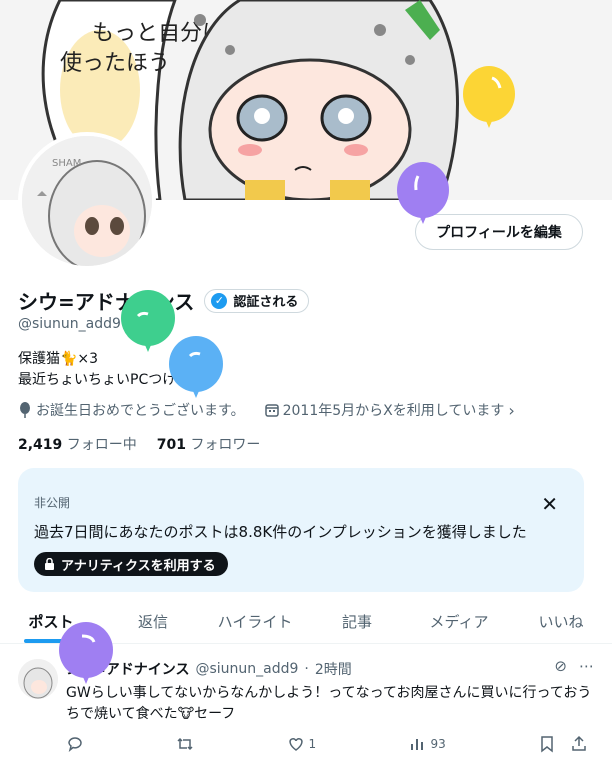 This screenshot has width=612, height=762. I want to click on tab-articles: 記事, so click(357, 621).